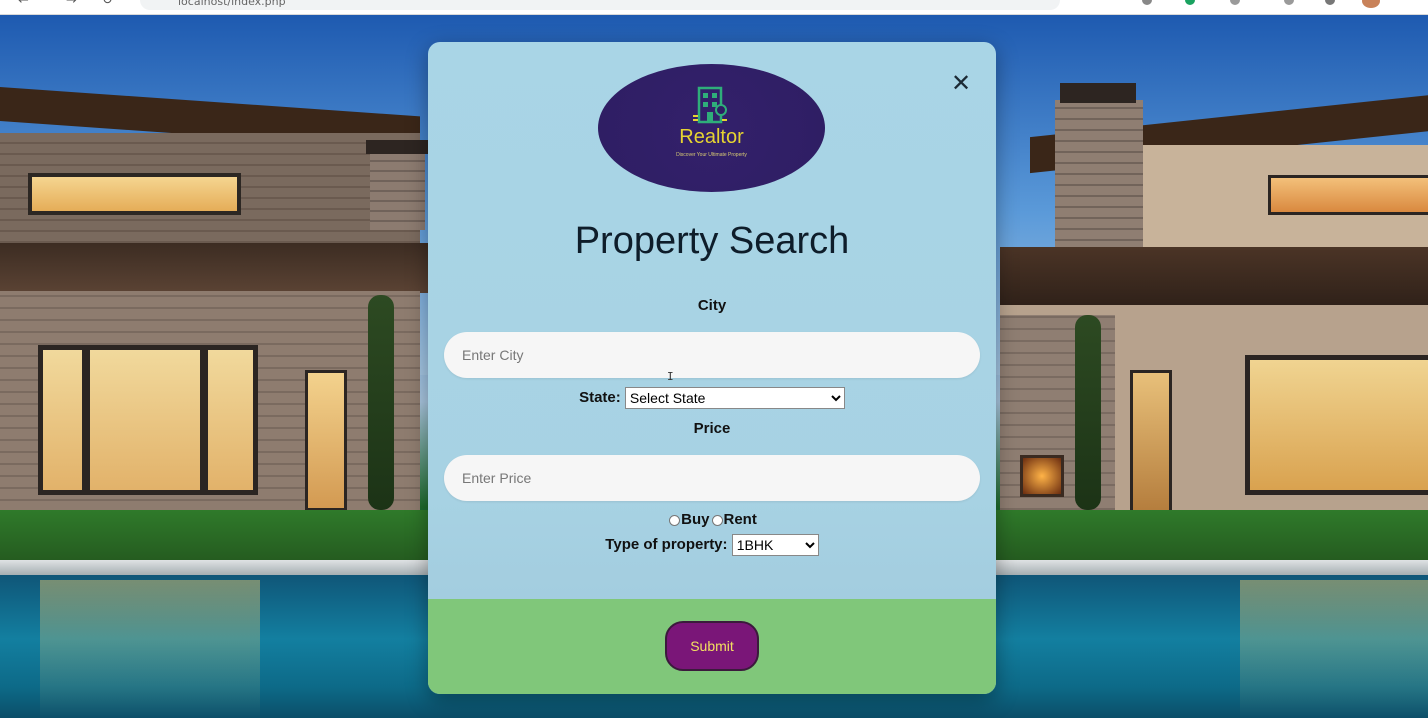 The width and height of the screenshot is (1428, 718). Describe the element at coordinates (1042, 476) in the screenshot. I see `fireplace` at that location.